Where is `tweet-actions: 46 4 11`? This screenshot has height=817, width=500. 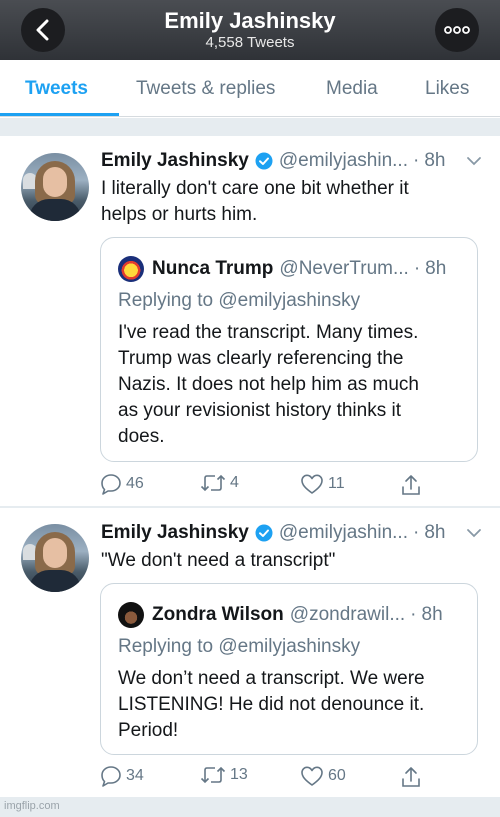
tweet-actions: 46 4 11 is located at coordinates (265, 486).